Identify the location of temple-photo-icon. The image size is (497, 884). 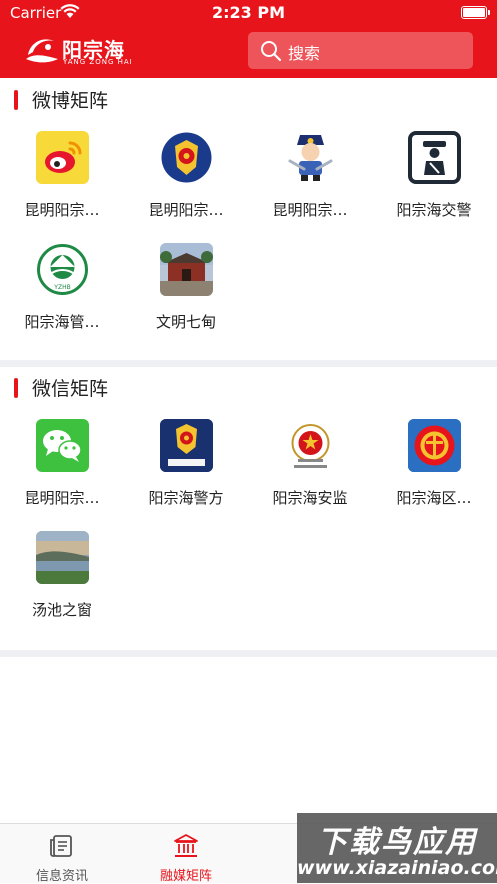
(186, 269).